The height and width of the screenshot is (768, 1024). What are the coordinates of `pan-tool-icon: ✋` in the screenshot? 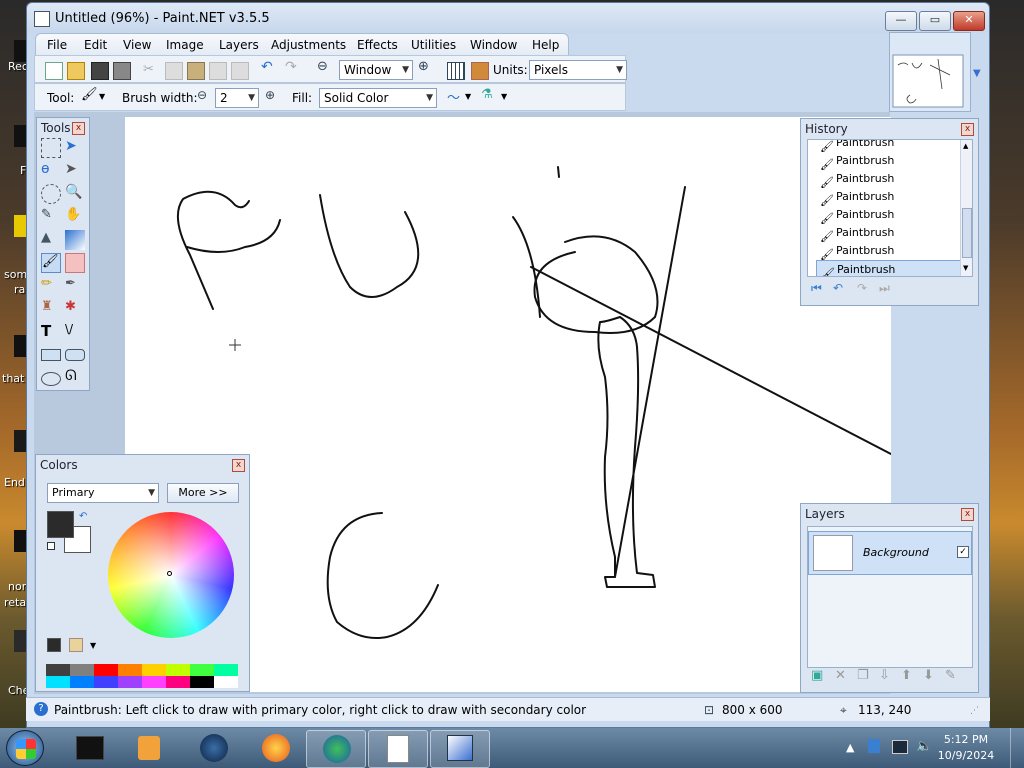 It's located at (75, 217).